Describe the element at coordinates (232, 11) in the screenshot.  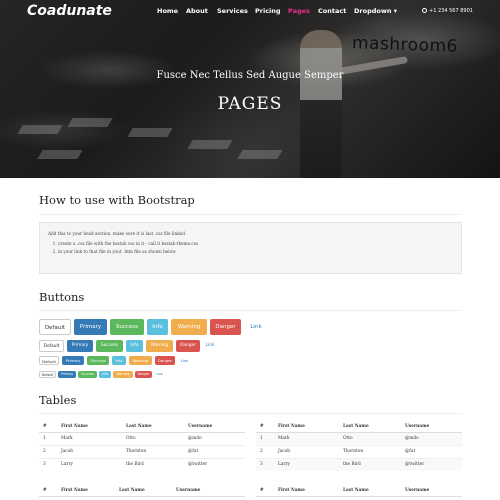
I see `nav-item-services: Services` at that location.